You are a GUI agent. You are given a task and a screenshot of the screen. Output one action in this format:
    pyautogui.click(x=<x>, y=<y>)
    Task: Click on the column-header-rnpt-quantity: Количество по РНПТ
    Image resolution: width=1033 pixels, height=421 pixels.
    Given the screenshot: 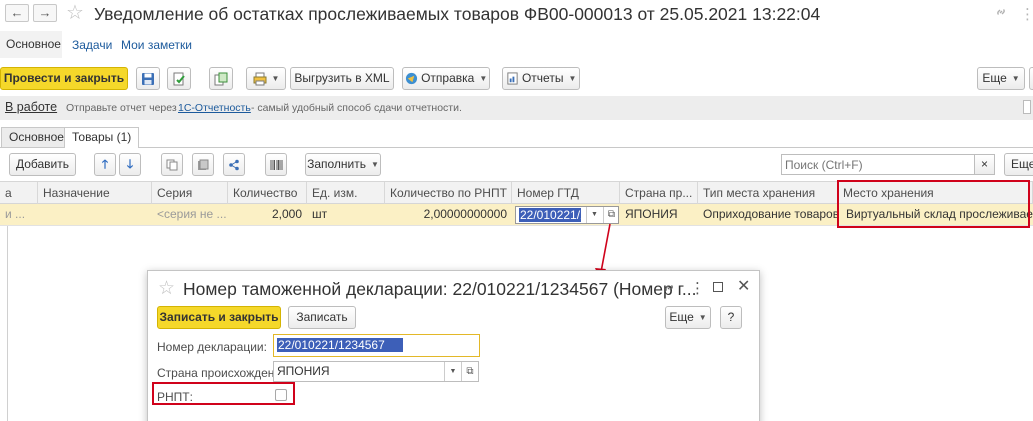 What is the action you would take?
    pyautogui.click(x=448, y=193)
    